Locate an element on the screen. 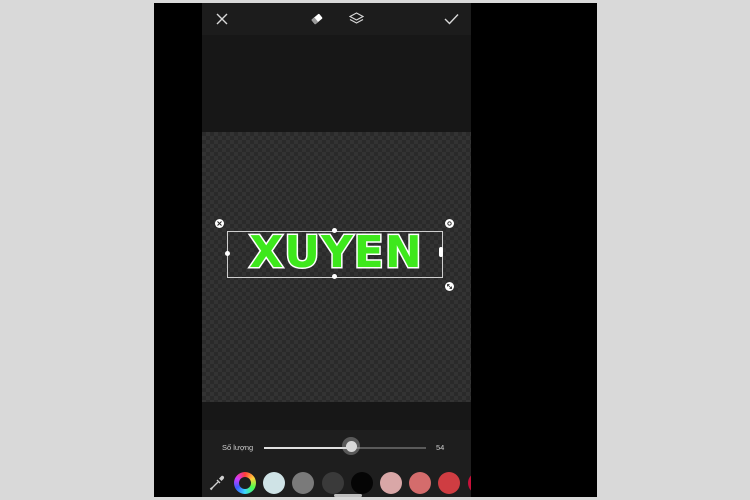 The height and width of the screenshot is (500, 750). swatch-dark-gray is located at coordinates (332, 483).